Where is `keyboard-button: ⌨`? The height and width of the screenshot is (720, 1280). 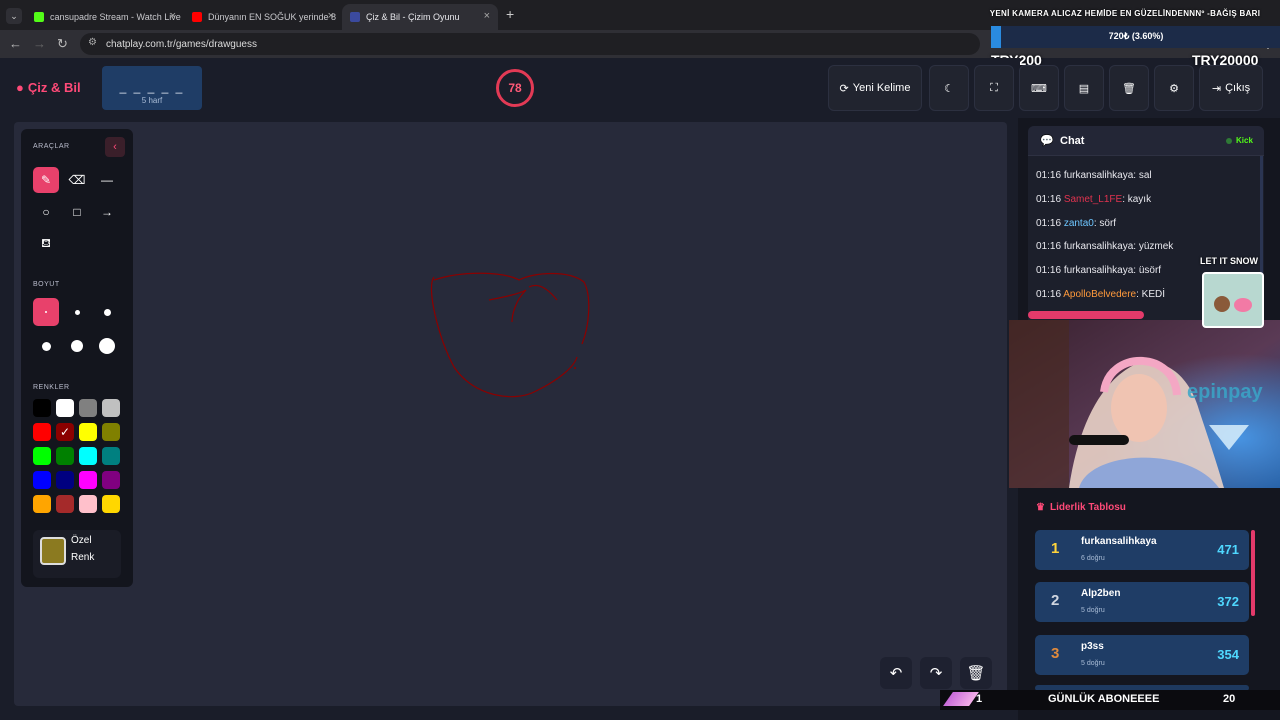 keyboard-button: ⌨ is located at coordinates (1039, 88).